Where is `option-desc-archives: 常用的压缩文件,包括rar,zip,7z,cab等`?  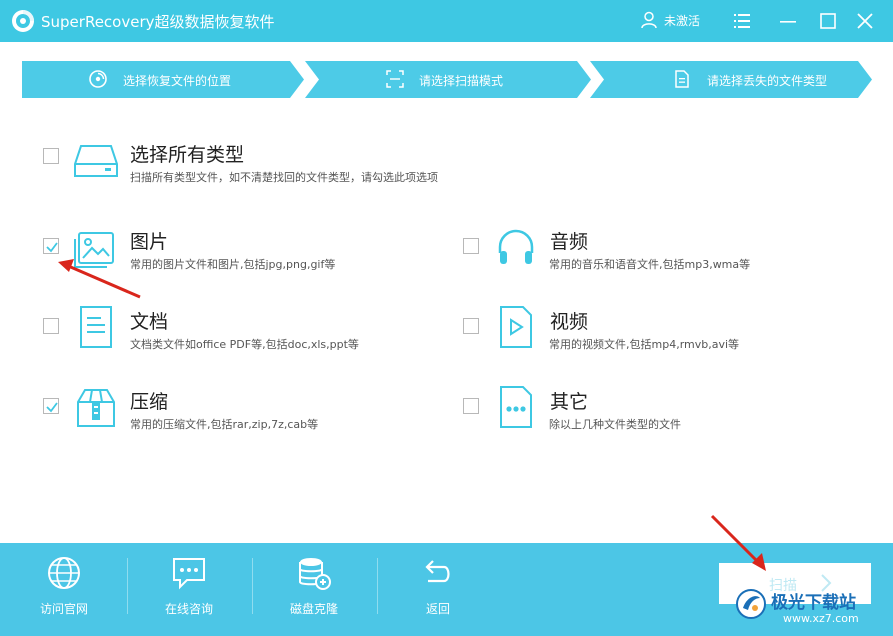 option-desc-archives: 常用的压缩文件,包括rar,zip,7z,cab等 is located at coordinates (224, 424).